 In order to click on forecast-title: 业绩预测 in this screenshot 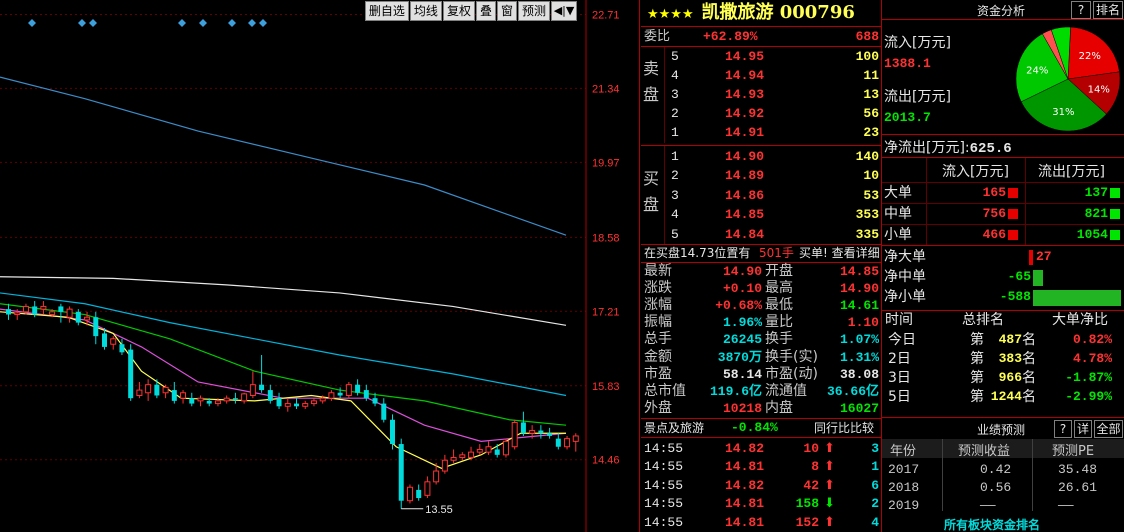, I will do `click(1001, 430)`.